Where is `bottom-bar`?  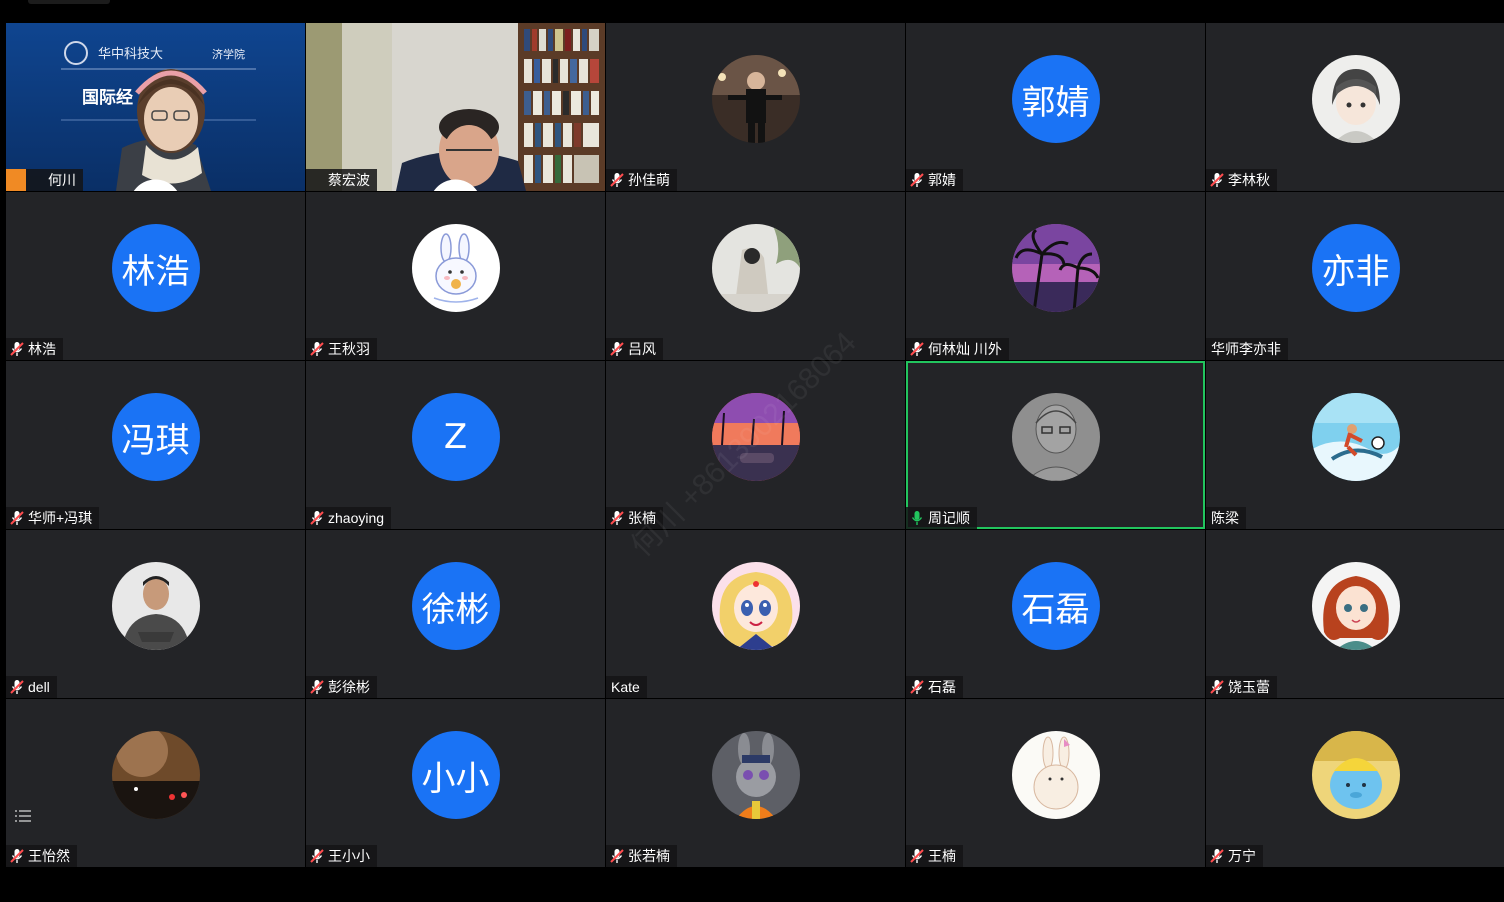 bottom-bar is located at coordinates (752, 885).